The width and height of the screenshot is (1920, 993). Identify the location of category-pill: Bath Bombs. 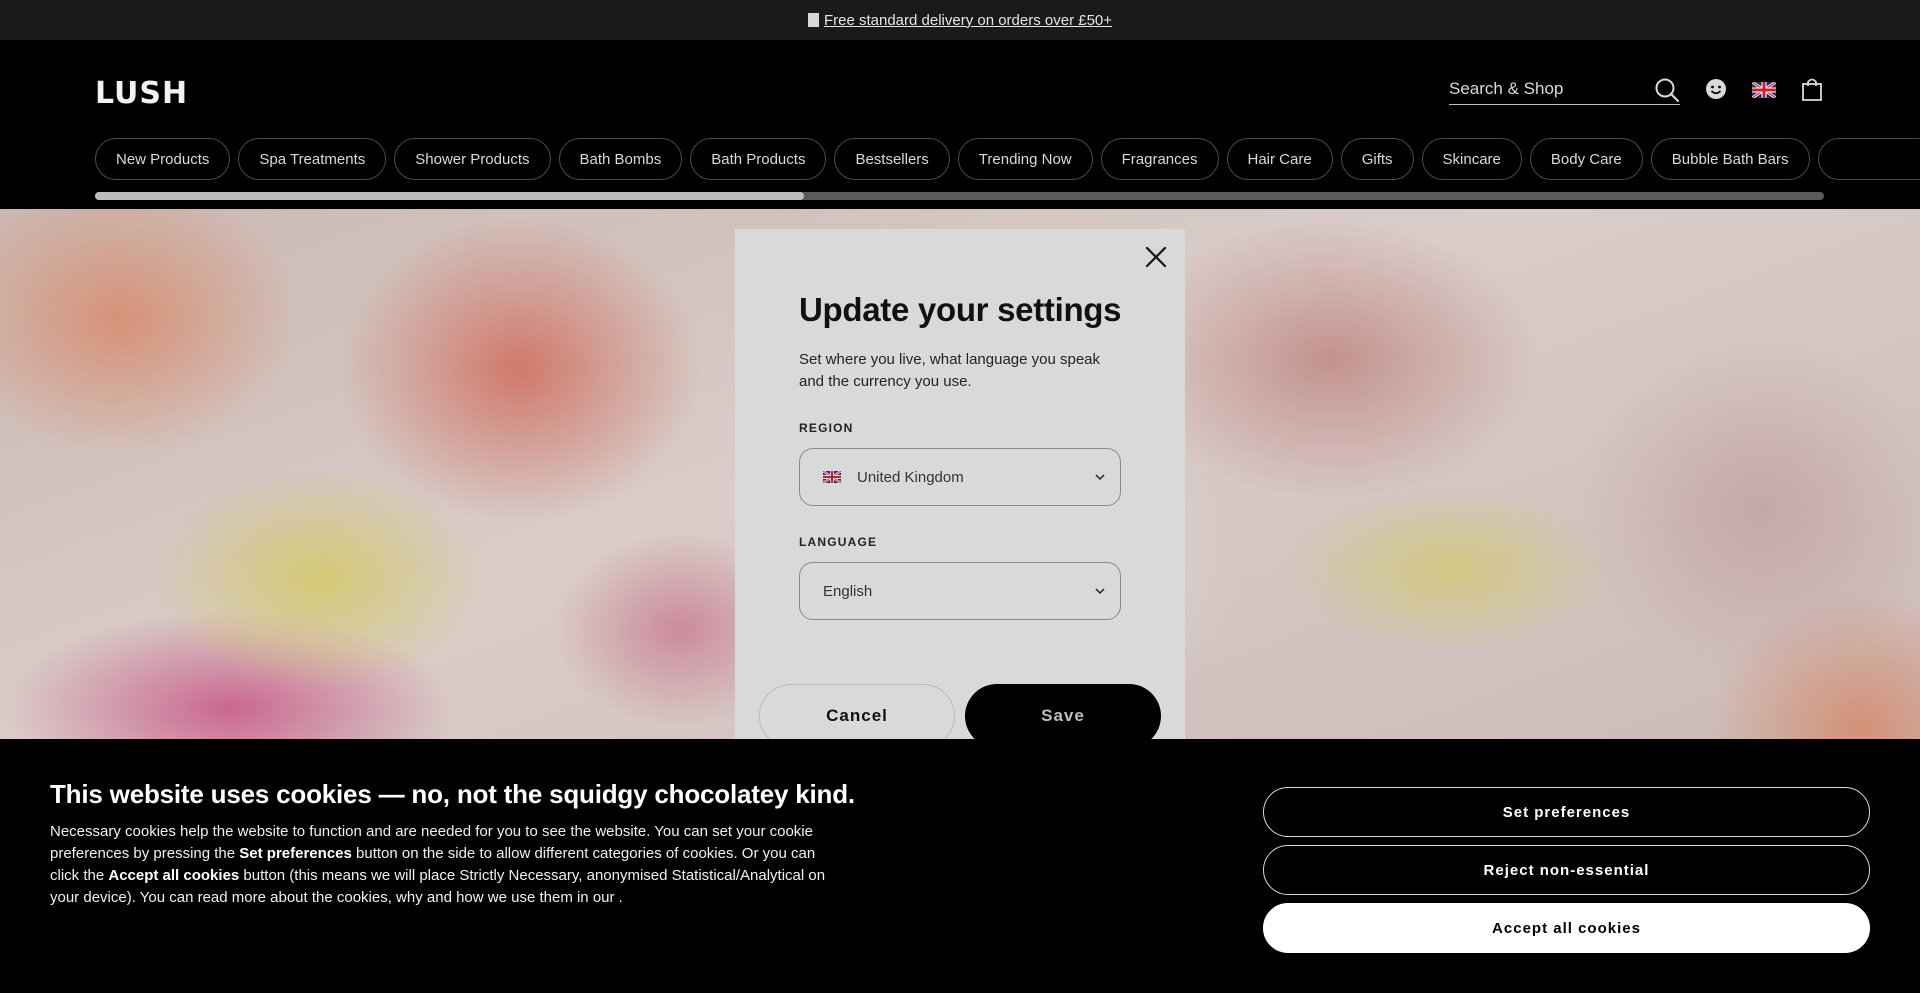
(620, 159).